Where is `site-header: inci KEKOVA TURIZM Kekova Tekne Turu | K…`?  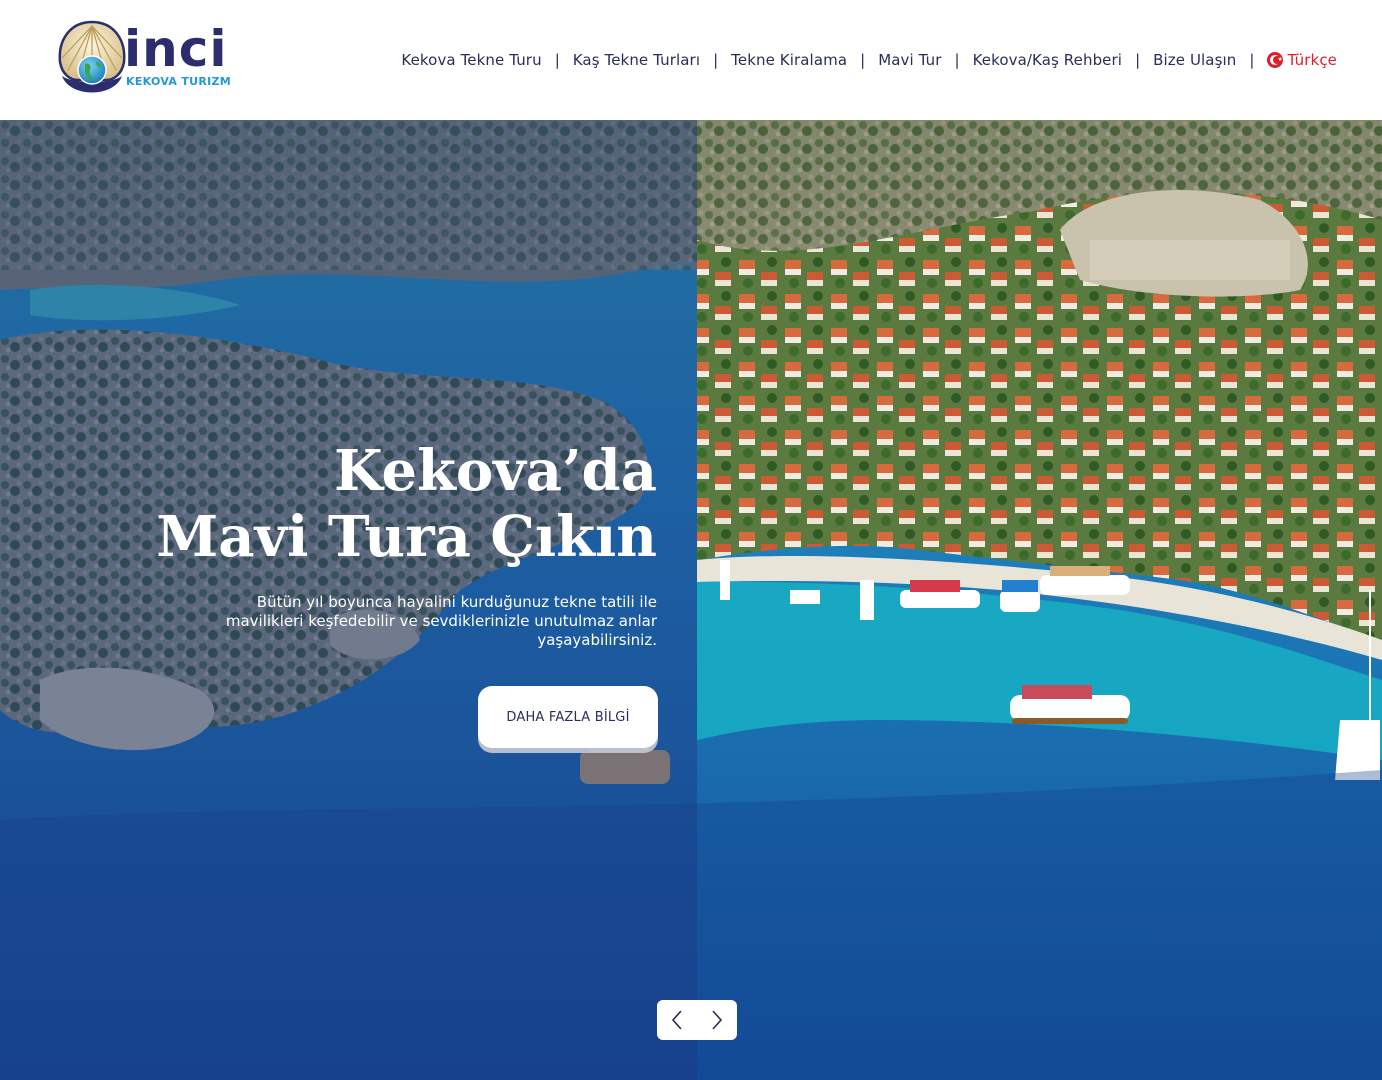
site-header: inci KEKOVA TURIZM Kekova Tekne Turu | K… is located at coordinates (691, 60).